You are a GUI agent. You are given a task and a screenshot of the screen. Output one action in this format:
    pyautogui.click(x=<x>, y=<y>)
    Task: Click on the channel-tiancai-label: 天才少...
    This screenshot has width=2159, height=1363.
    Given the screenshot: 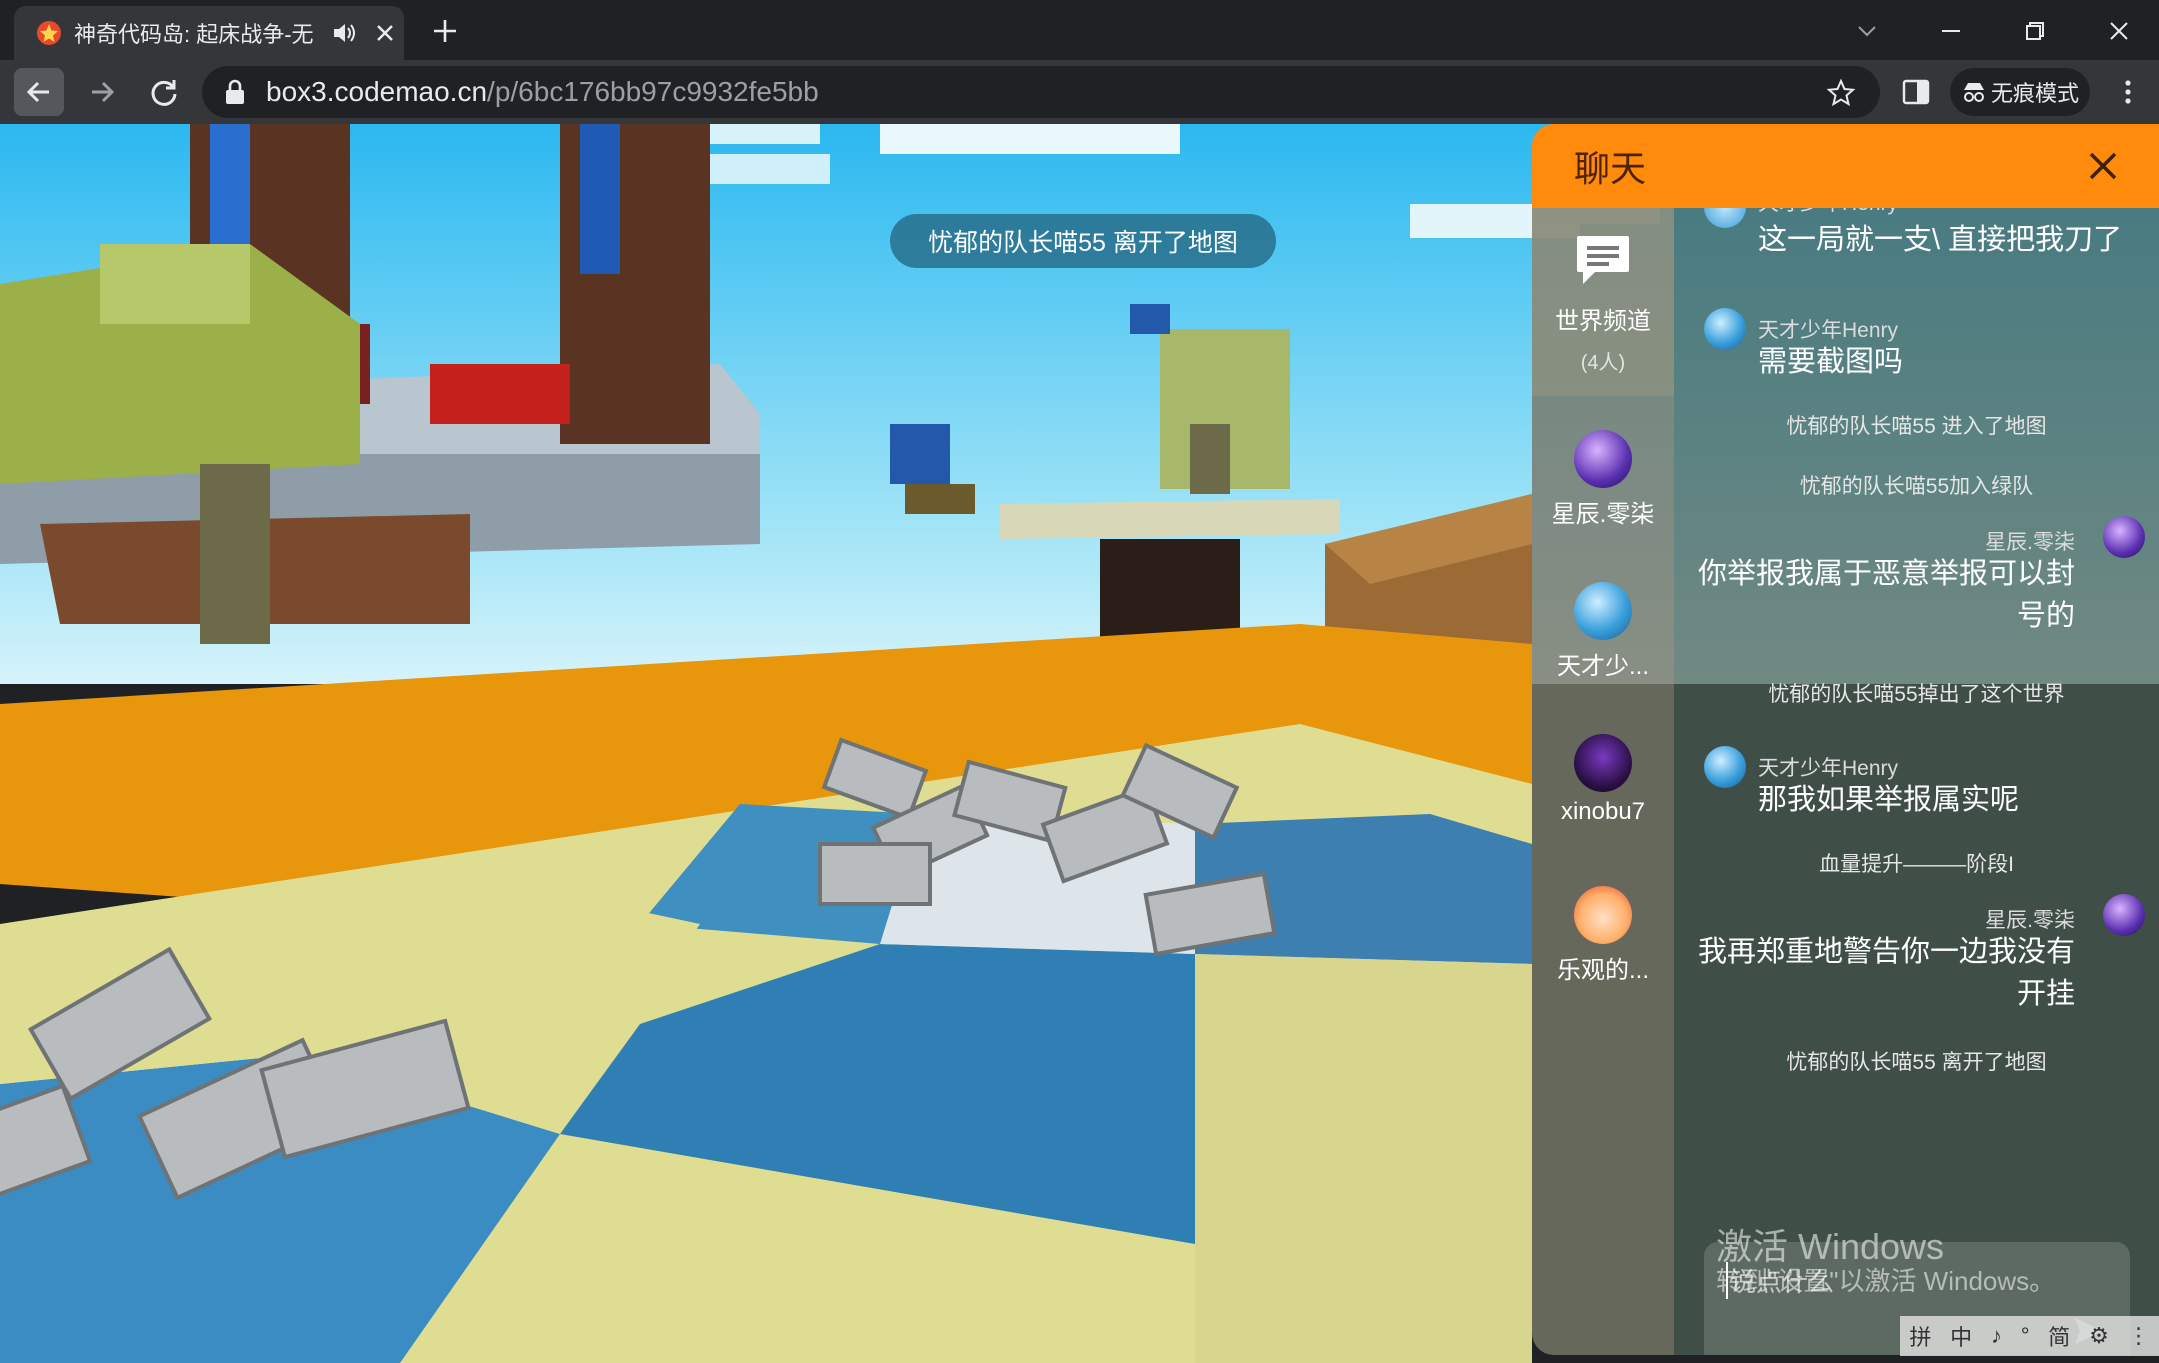 What is the action you would take?
    pyautogui.click(x=1602, y=666)
    